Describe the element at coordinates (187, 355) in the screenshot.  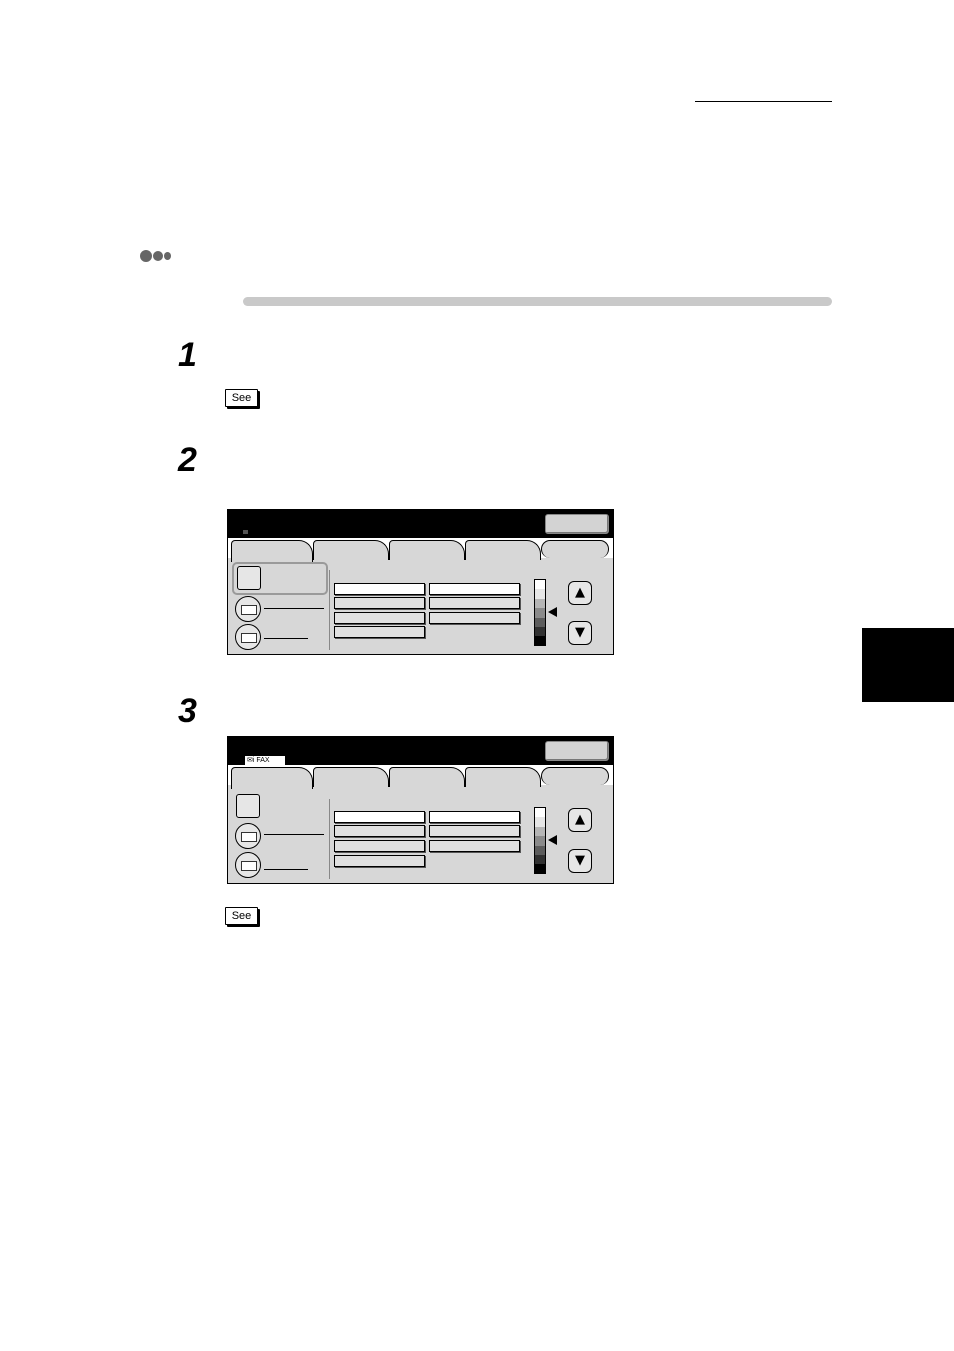
I see `step-number: 1` at that location.